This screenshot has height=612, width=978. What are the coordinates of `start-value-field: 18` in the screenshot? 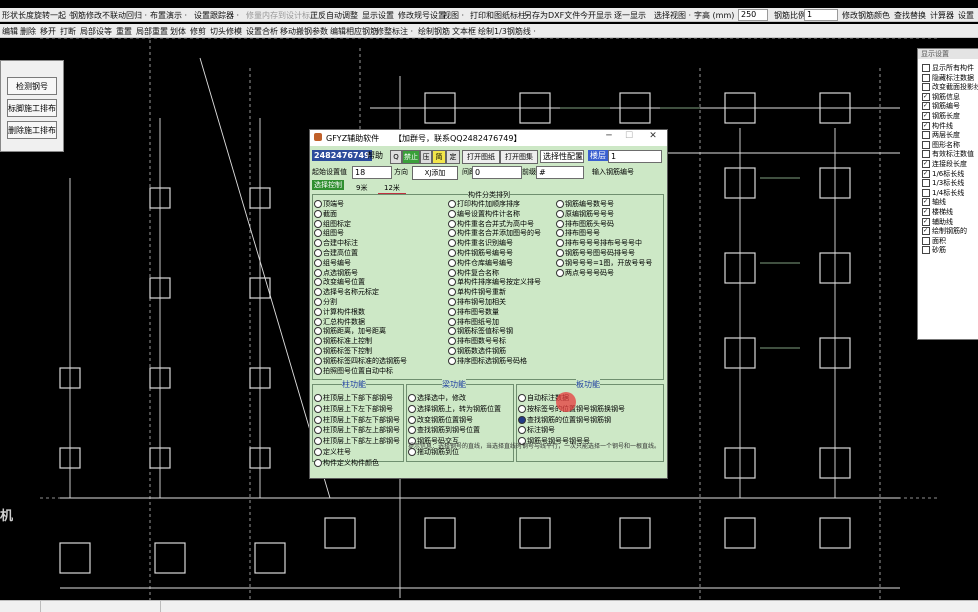 It's located at (372, 172).